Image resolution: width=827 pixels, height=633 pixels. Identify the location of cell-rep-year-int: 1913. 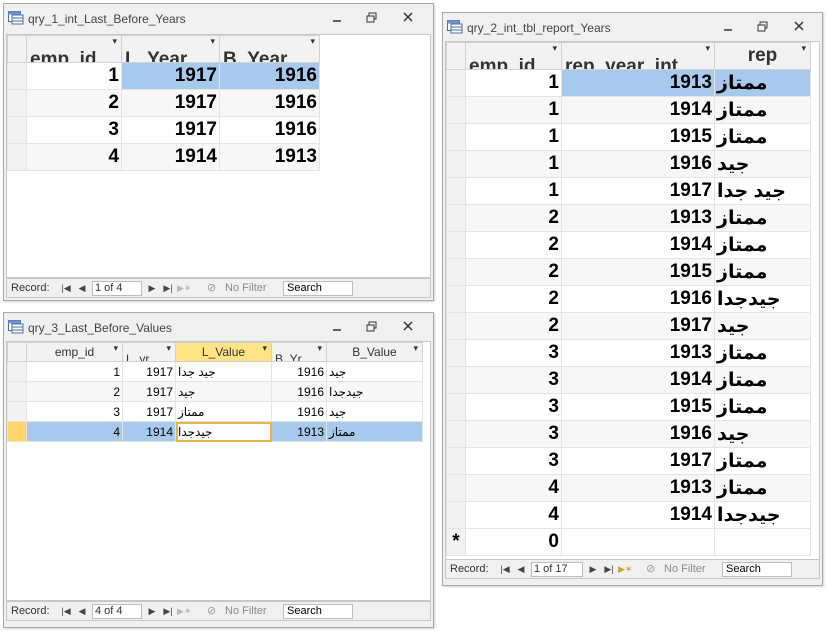
(638, 83).